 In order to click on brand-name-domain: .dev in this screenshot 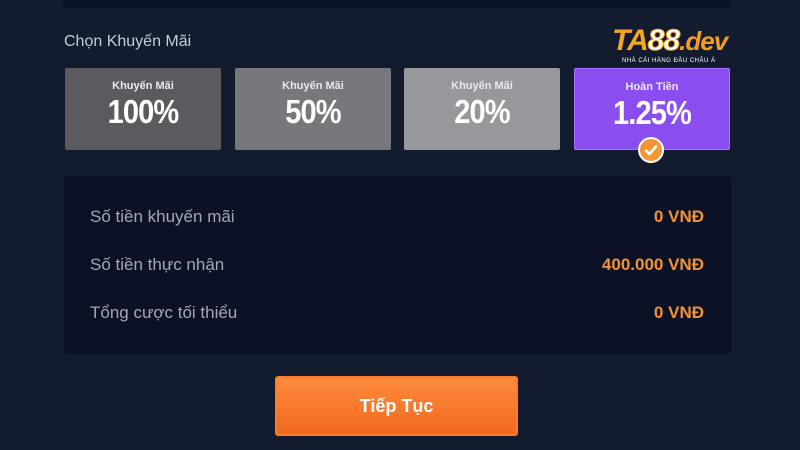, I will do `click(703, 41)`.